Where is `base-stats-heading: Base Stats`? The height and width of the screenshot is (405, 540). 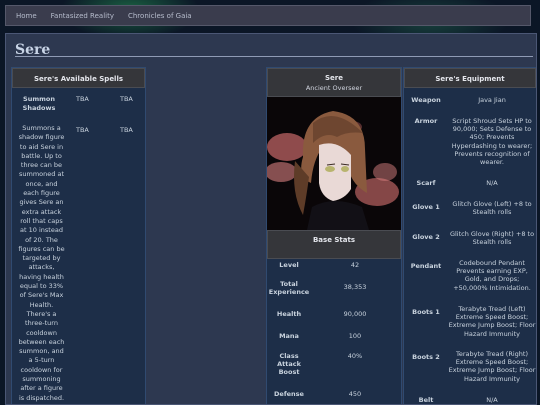 base-stats-heading: Base Stats is located at coordinates (334, 244).